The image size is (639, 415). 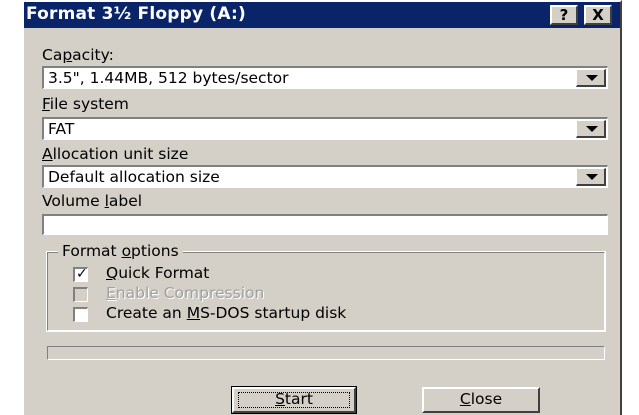 What do you see at coordinates (326, 353) in the screenshot?
I see `format-progress-bar` at bounding box center [326, 353].